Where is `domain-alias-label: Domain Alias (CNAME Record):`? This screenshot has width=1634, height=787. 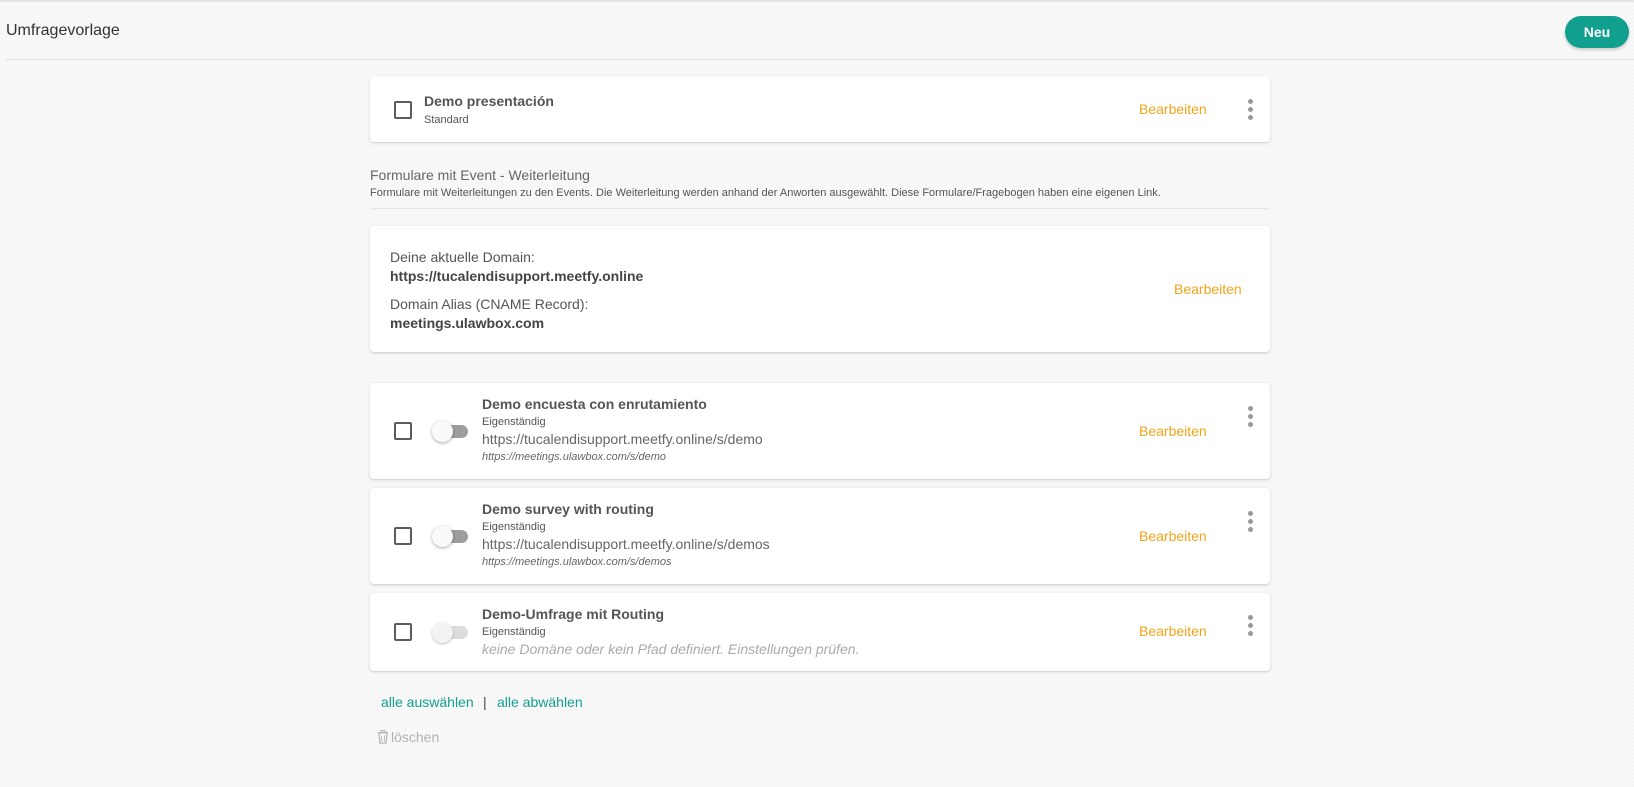 domain-alias-label: Domain Alias (CNAME Record): is located at coordinates (489, 304).